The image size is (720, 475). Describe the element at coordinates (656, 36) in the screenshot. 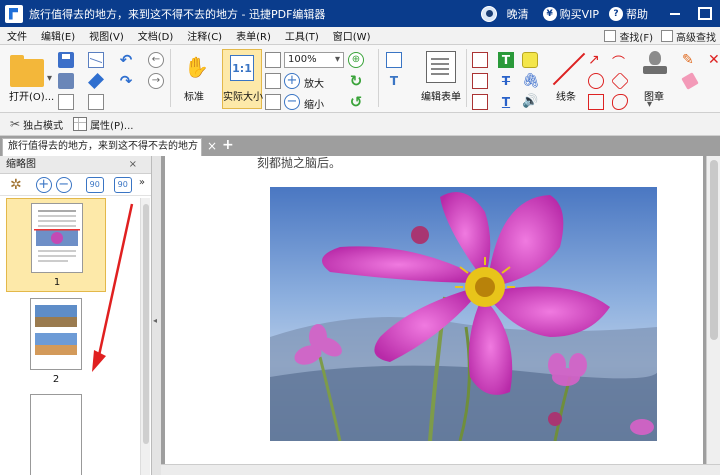

I see `menu-right-tools: 查找(F) 高级查找` at that location.